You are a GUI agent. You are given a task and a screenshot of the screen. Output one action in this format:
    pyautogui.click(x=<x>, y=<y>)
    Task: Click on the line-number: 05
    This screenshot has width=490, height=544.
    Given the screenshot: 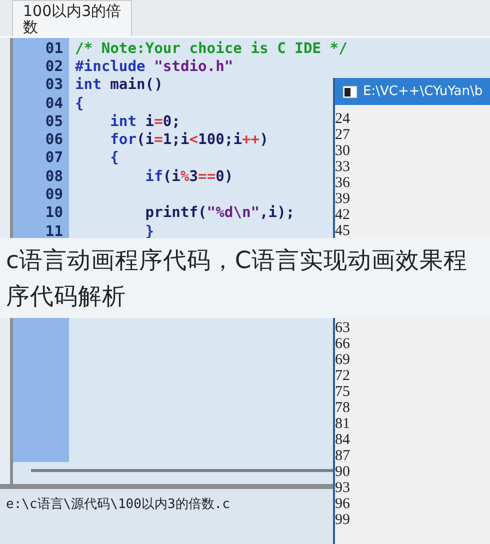 What is the action you would take?
    pyautogui.click(x=53, y=121)
    